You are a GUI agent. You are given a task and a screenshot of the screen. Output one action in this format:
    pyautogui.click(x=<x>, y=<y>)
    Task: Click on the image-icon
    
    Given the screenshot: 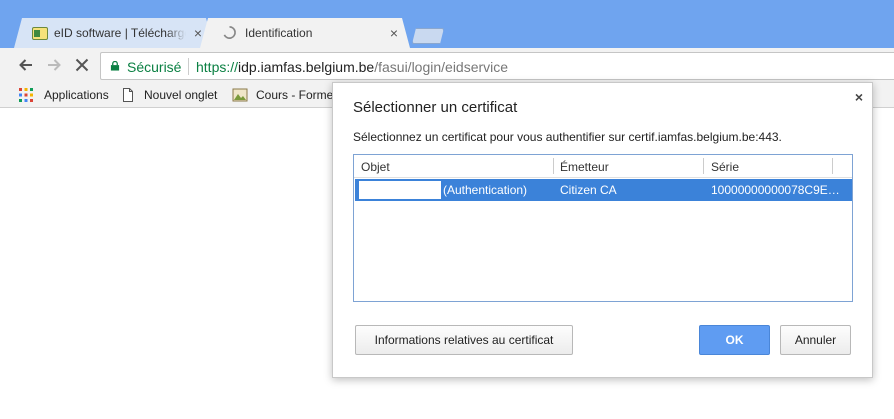 What is the action you would take?
    pyautogui.click(x=240, y=95)
    